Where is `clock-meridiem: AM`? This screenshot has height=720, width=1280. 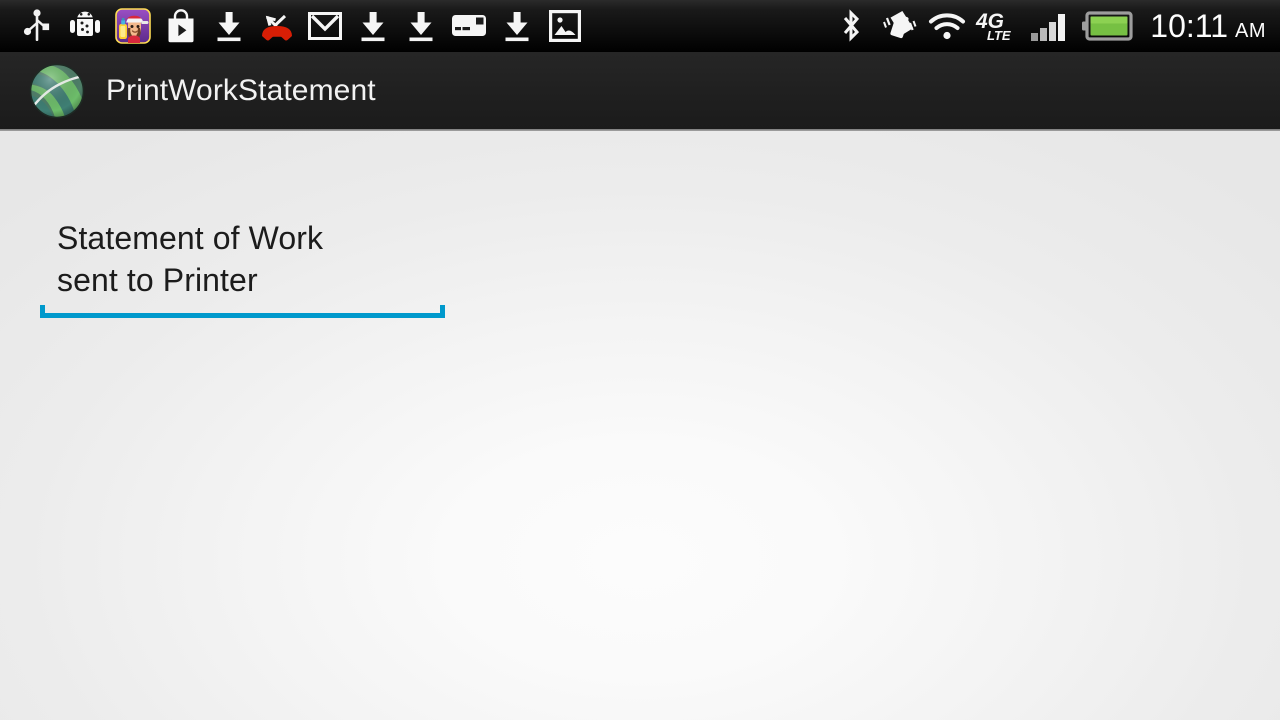 clock-meridiem: AM is located at coordinates (1250, 31).